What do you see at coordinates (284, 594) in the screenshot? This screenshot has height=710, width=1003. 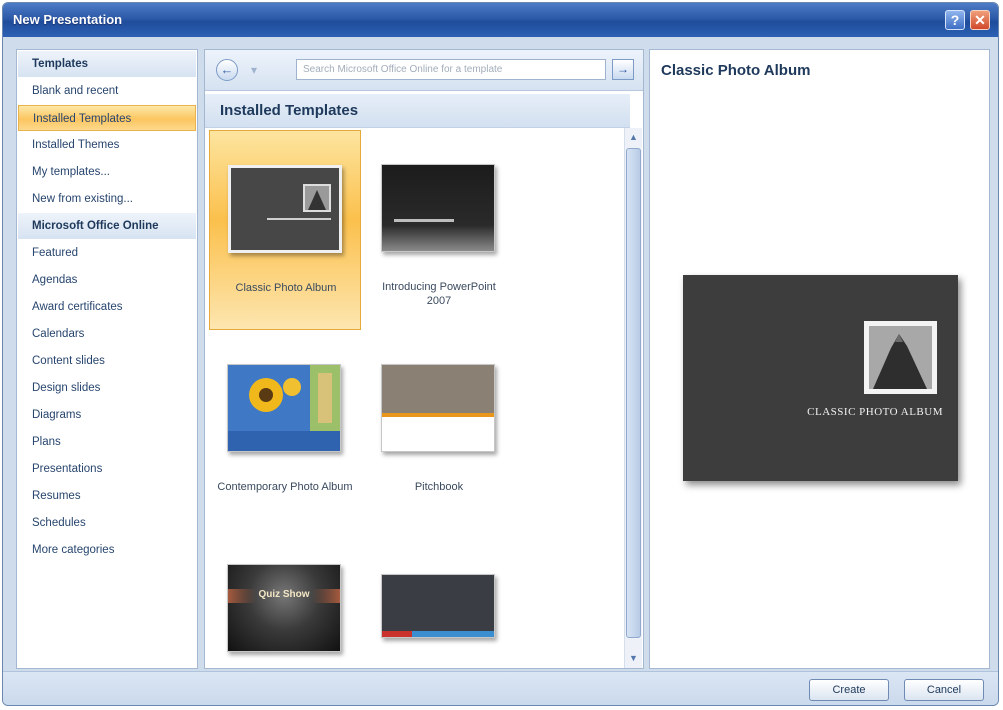 I see `quiz-show-thumb-title: Quiz Show` at bounding box center [284, 594].